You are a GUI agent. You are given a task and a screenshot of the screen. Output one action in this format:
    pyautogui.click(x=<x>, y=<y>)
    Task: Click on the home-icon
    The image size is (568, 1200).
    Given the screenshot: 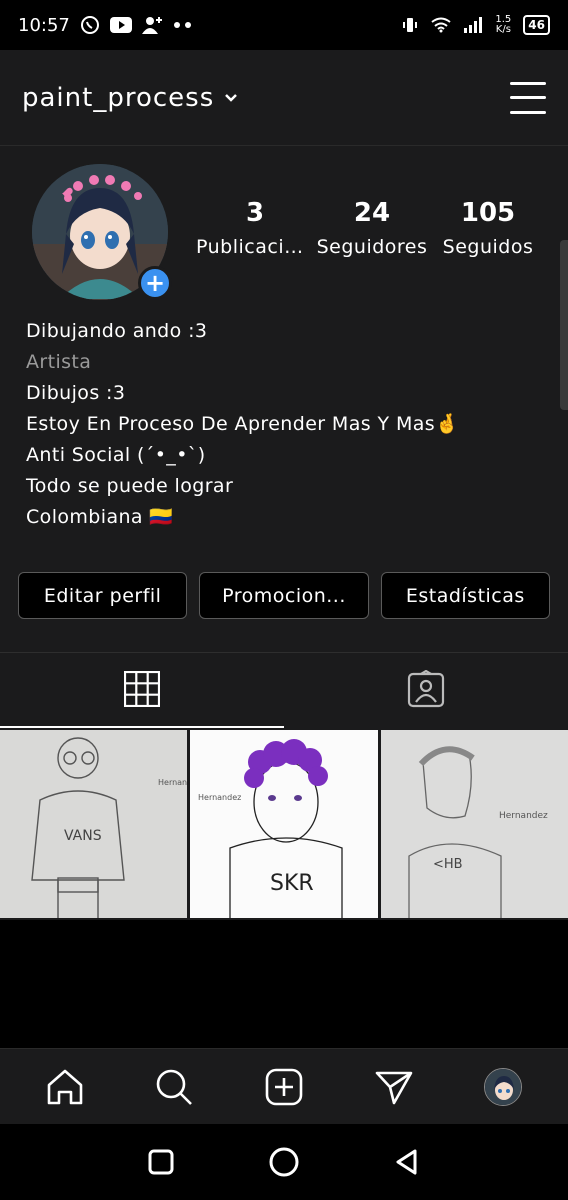 What is the action you would take?
    pyautogui.click(x=65, y=1087)
    